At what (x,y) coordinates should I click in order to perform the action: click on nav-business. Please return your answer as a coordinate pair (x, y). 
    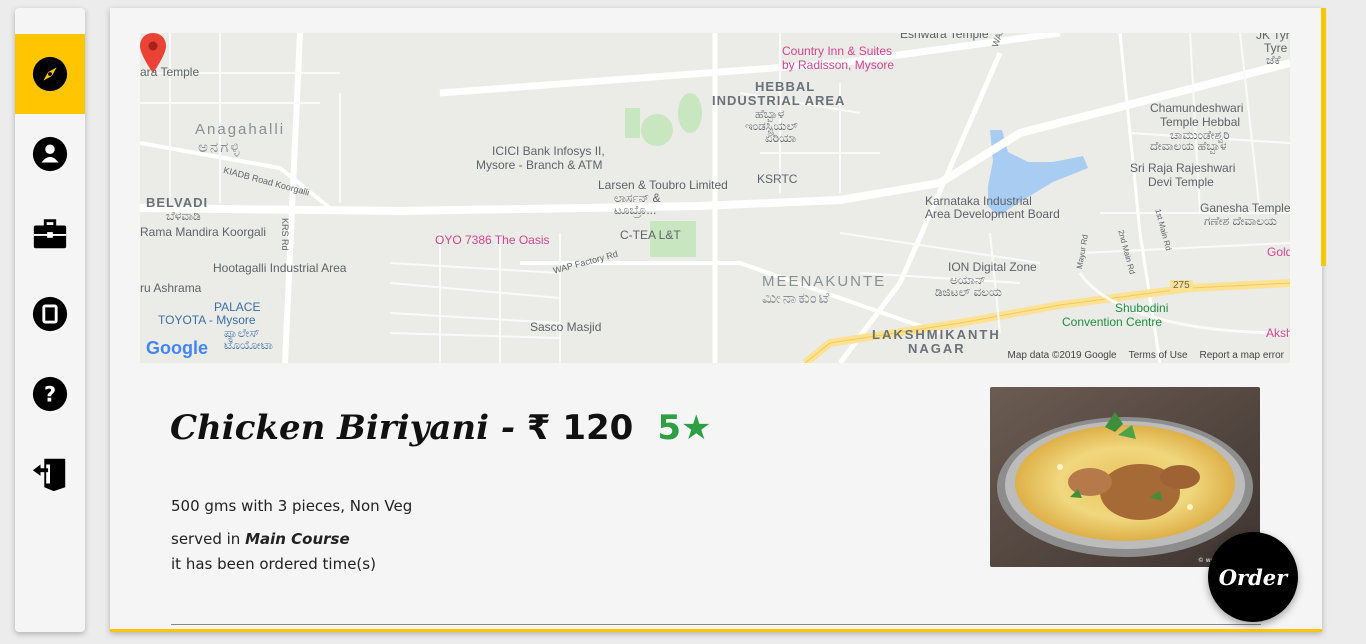
    Looking at the image, I should click on (50, 234).